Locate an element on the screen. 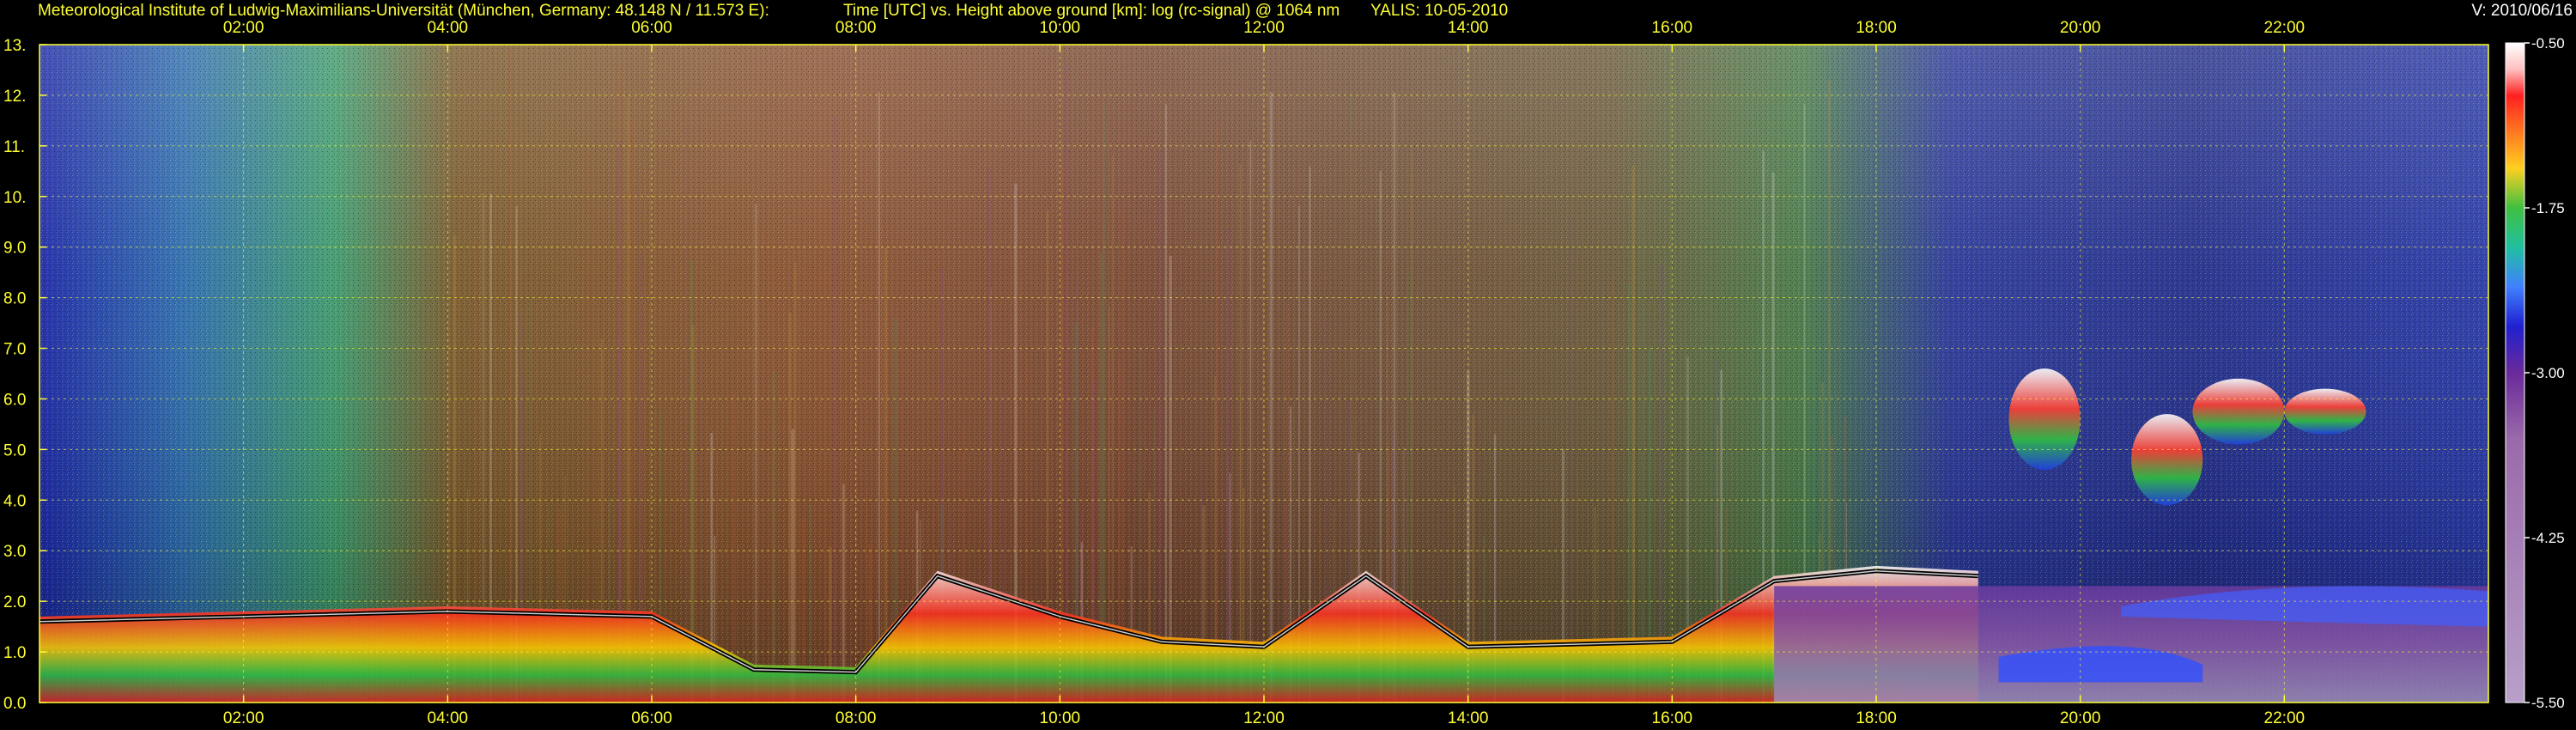 The image size is (2576, 730). y-tick-label: 3.0 is located at coordinates (15, 552).